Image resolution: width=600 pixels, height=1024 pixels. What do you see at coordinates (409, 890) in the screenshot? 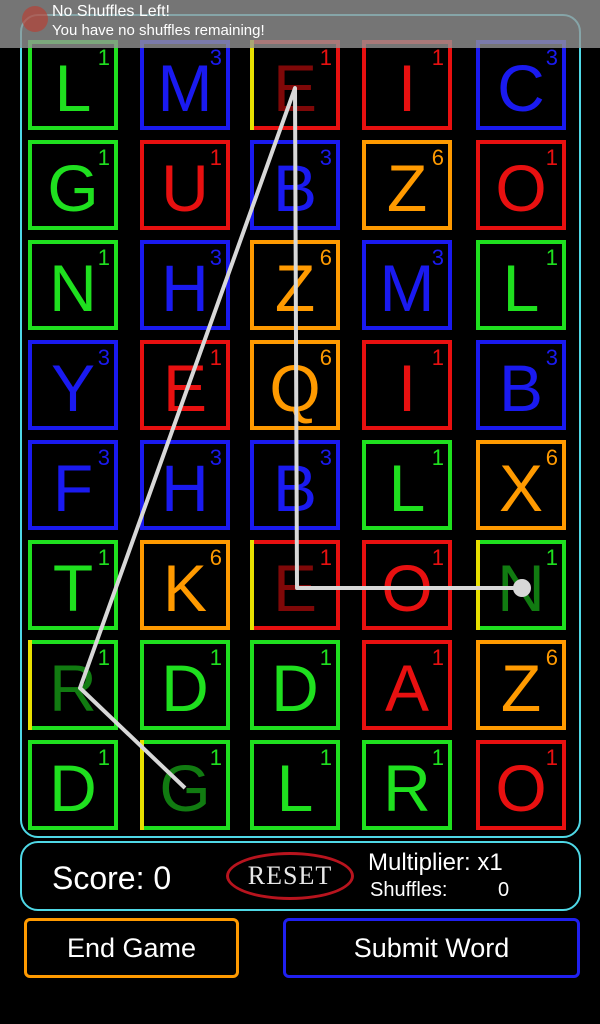
I see `shuffles-label: Shuffles:` at bounding box center [409, 890].